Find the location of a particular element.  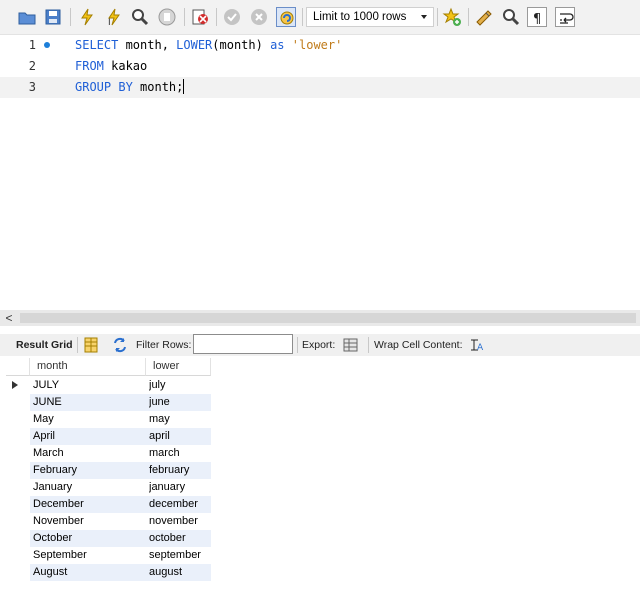

cell-month: May is located at coordinates (89, 419).